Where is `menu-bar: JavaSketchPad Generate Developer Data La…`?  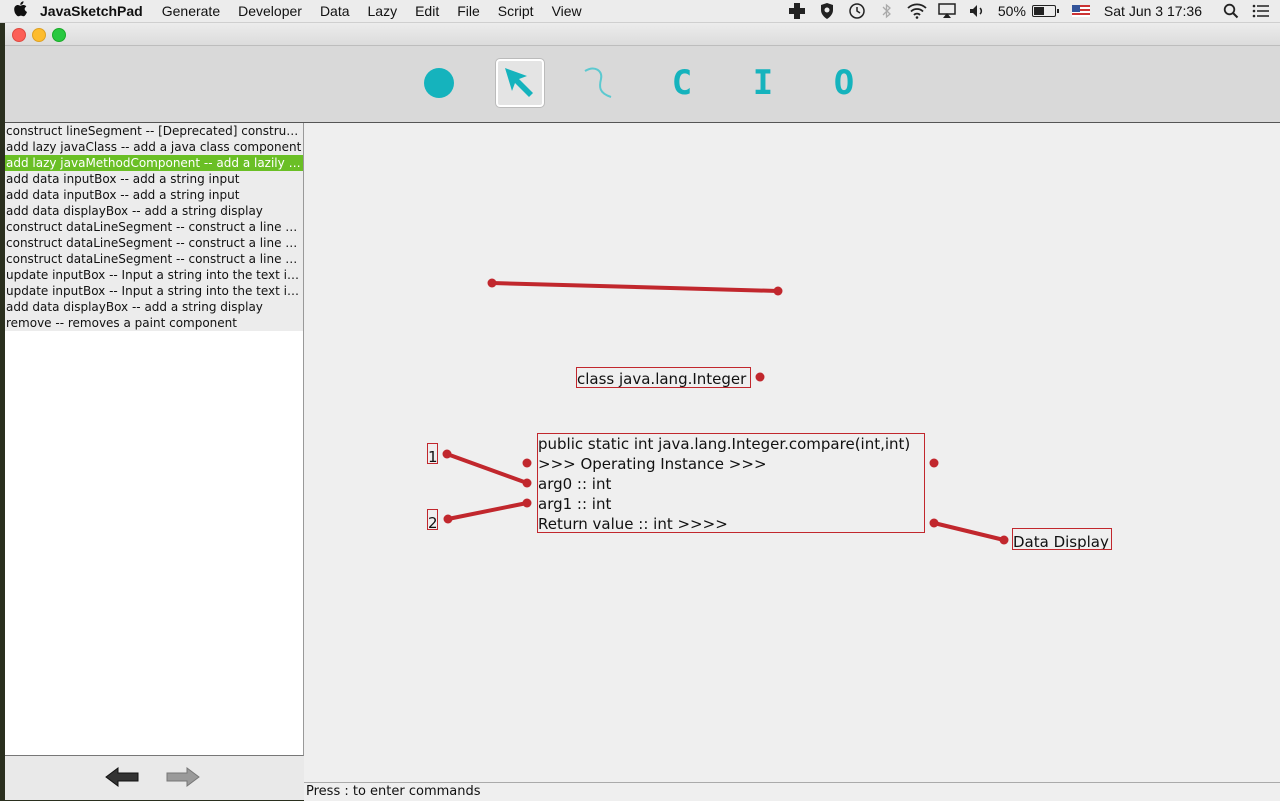 menu-bar: JavaSketchPad Generate Developer Data La… is located at coordinates (640, 11).